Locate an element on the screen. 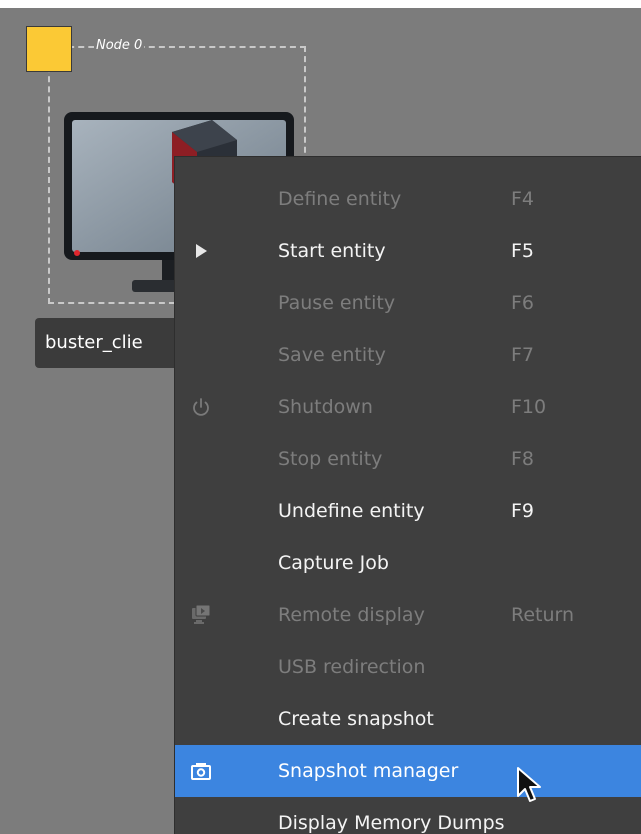  menu-item-shortcut: F10 is located at coordinates (529, 407).